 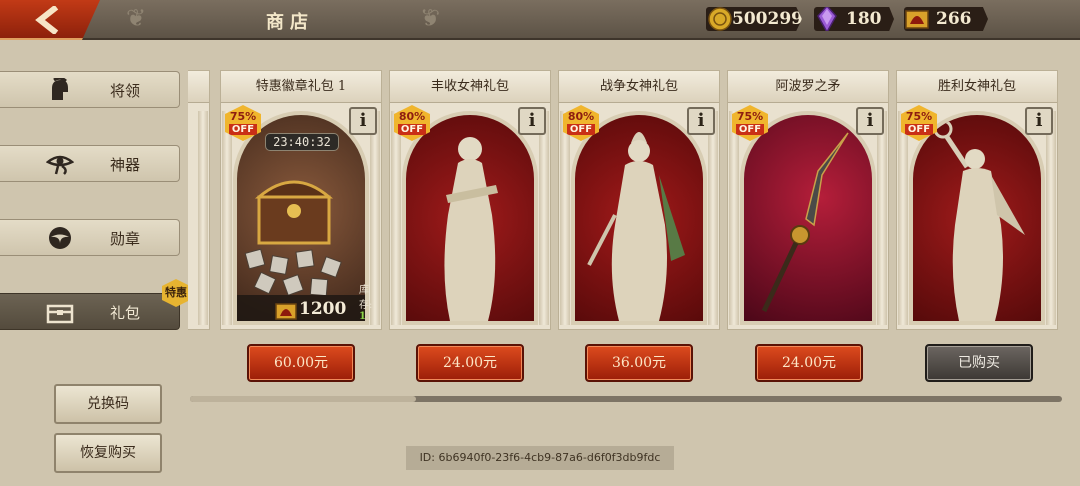 I want to click on buy-button-apollo-spear: 24.00元, so click(x=809, y=363).